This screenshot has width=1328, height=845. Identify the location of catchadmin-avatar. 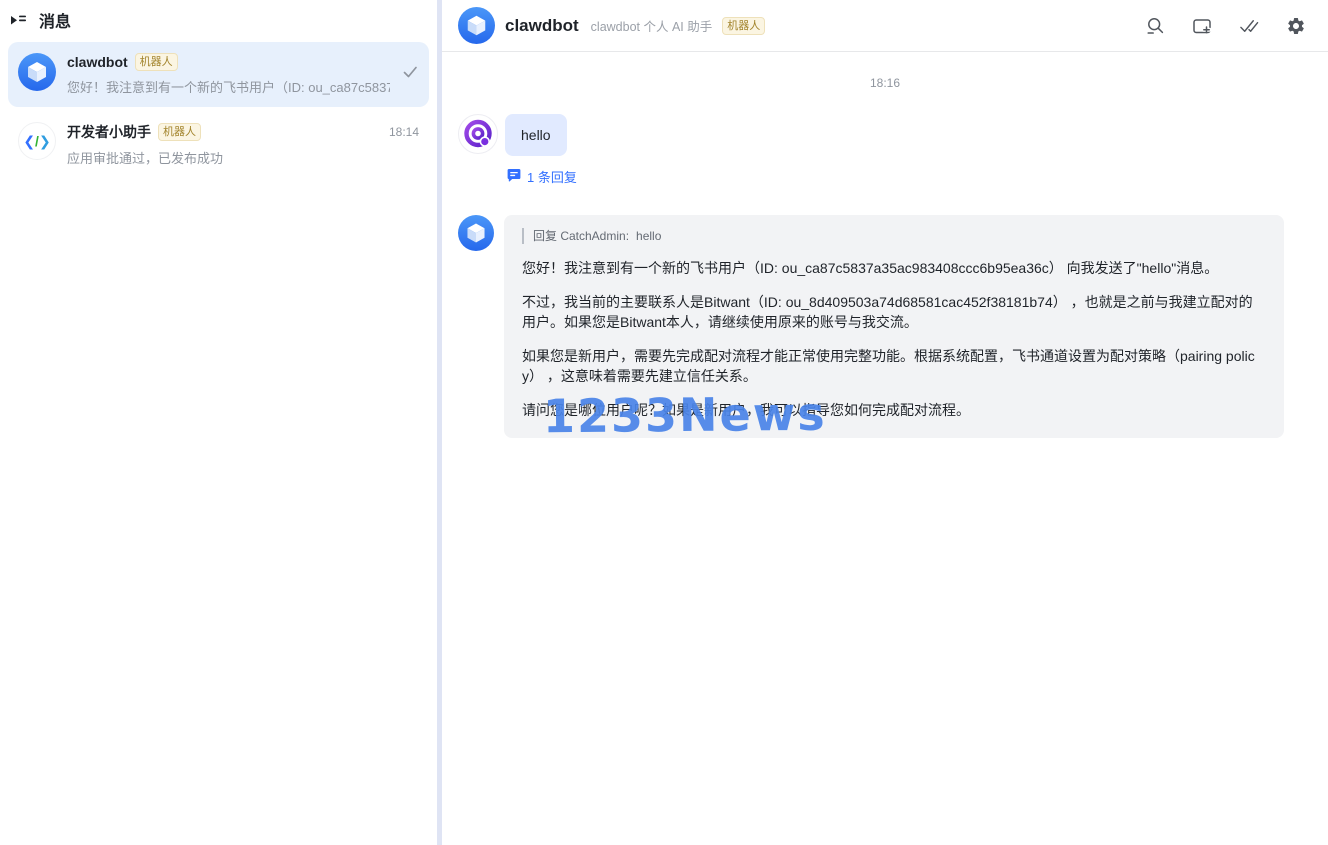
(478, 134).